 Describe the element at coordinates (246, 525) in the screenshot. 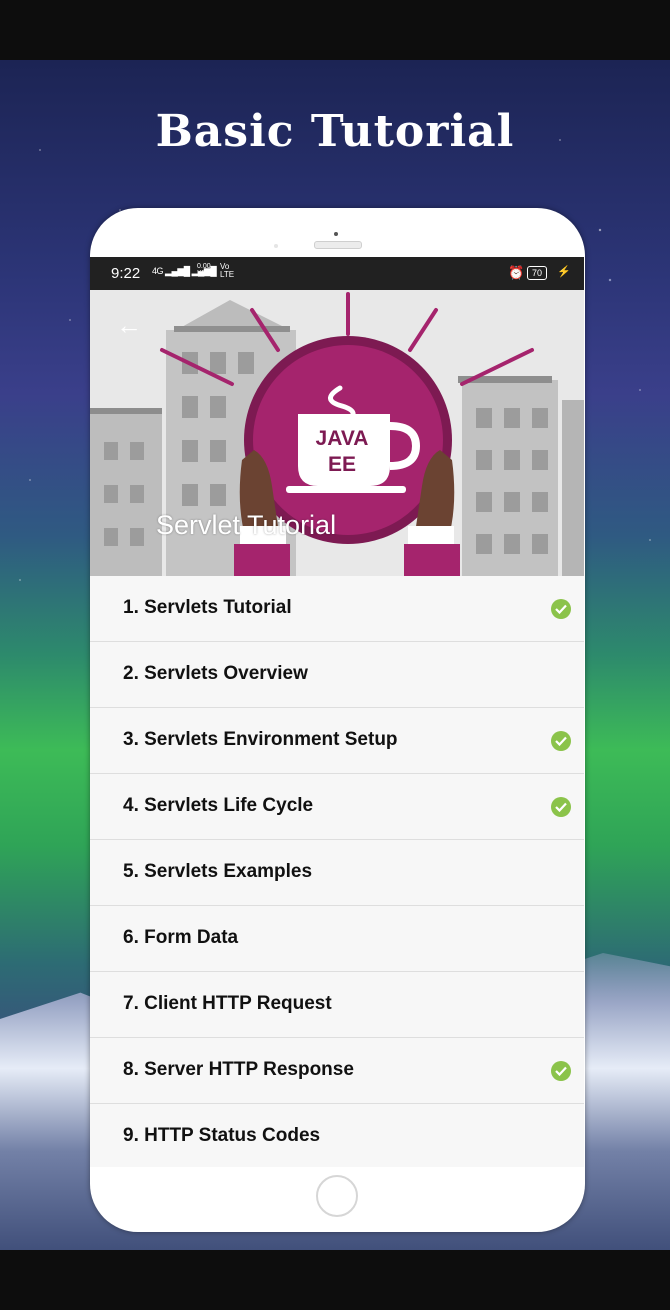

I see `page-title: Servlet Tutorial` at that location.